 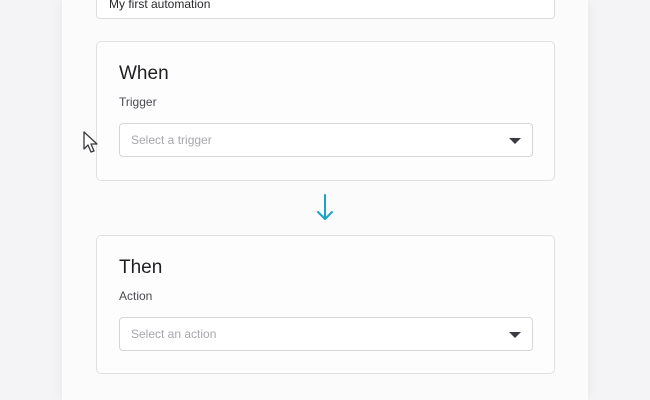 I want to click on trigger-select-placeholder: Select a trigger, so click(x=171, y=140).